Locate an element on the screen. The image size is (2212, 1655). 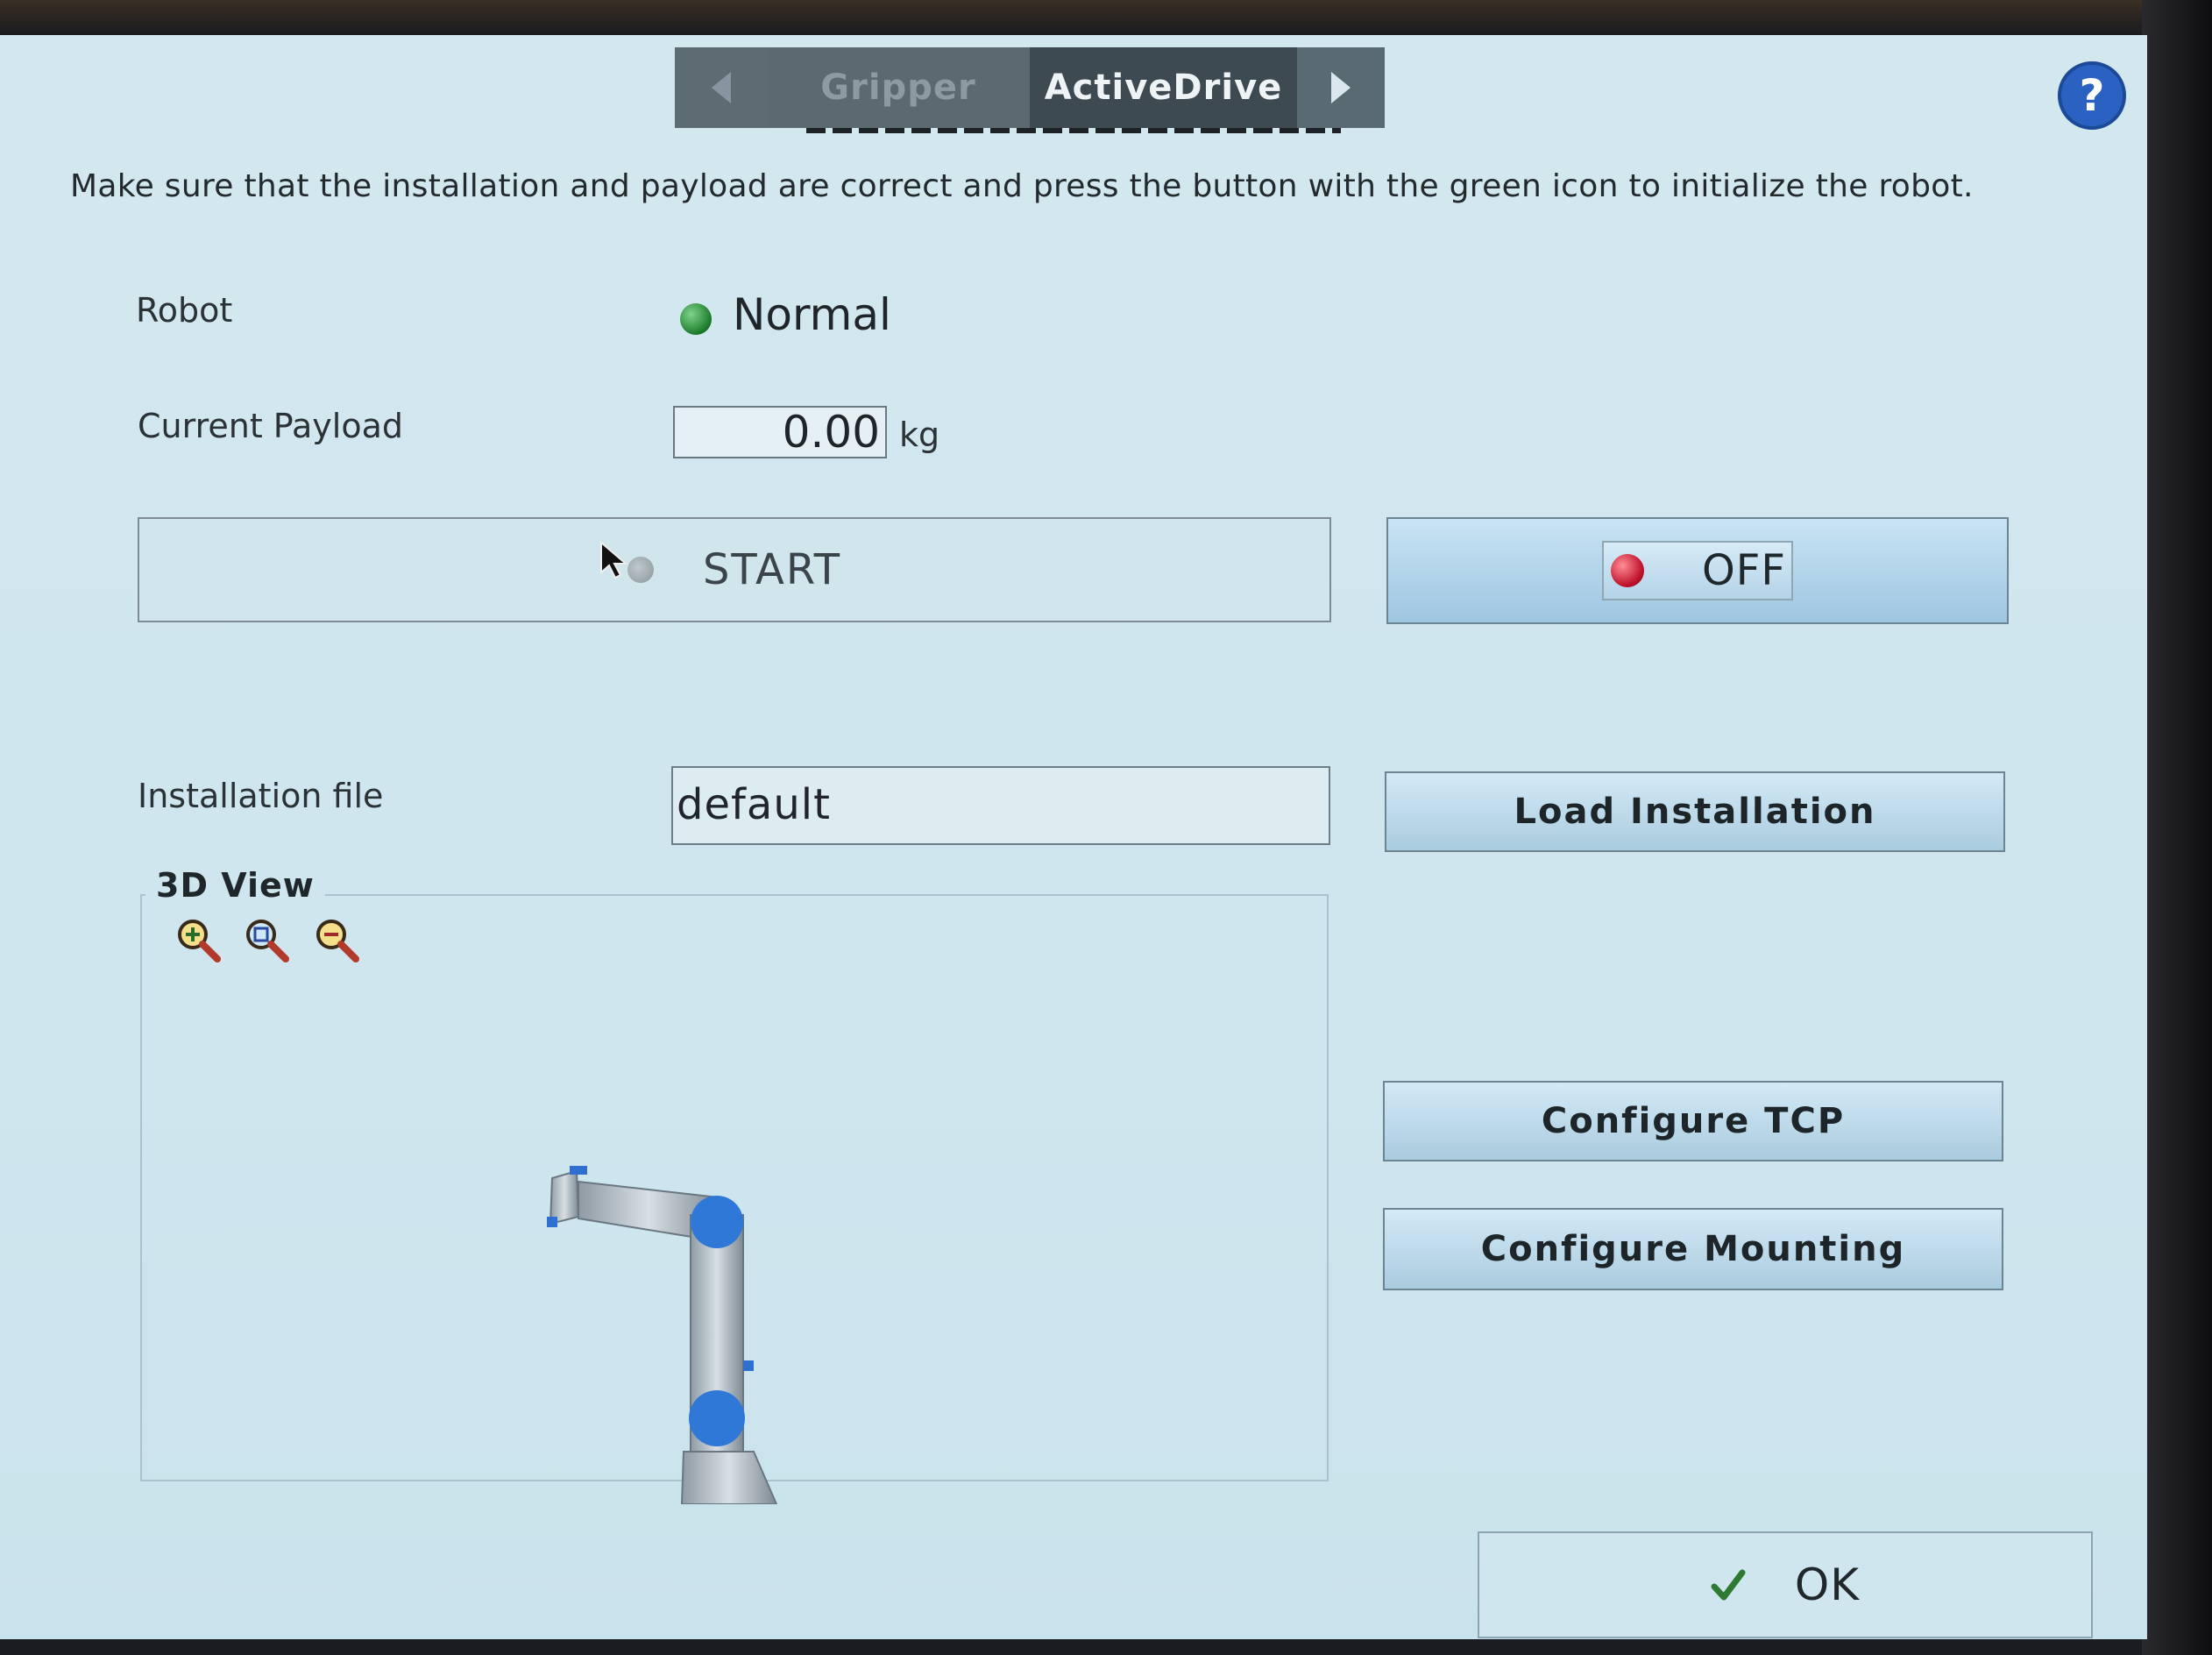
power-off-button: OFF is located at coordinates (1697, 570).